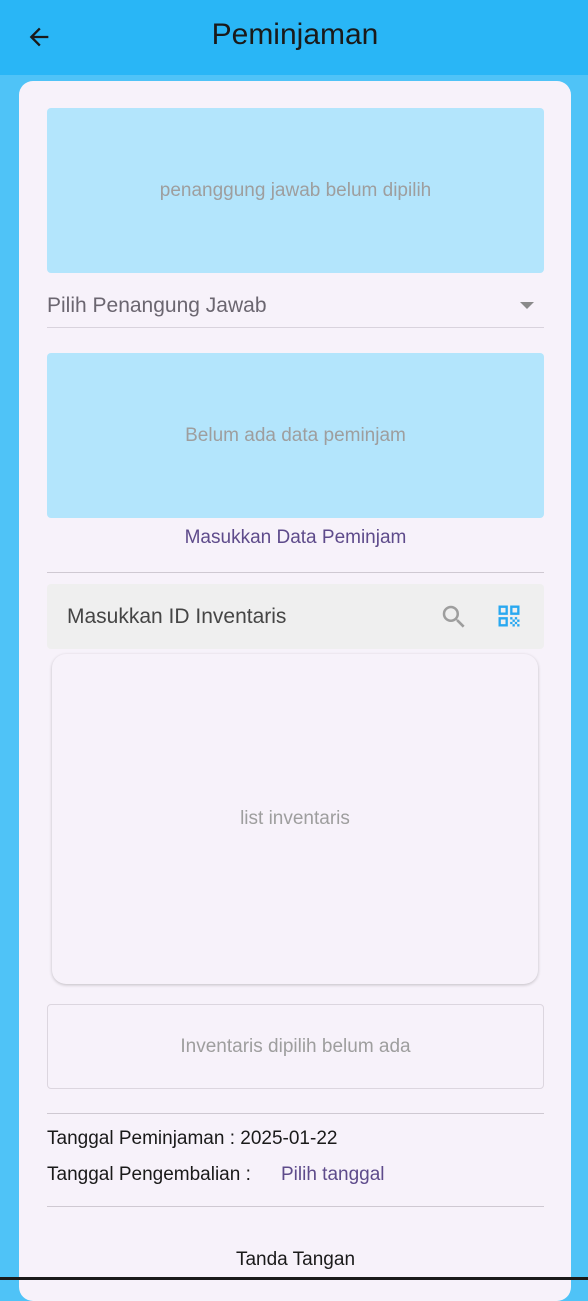 This screenshot has width=588, height=1301. Describe the element at coordinates (454, 617) in the screenshot. I see `search-icon` at that location.